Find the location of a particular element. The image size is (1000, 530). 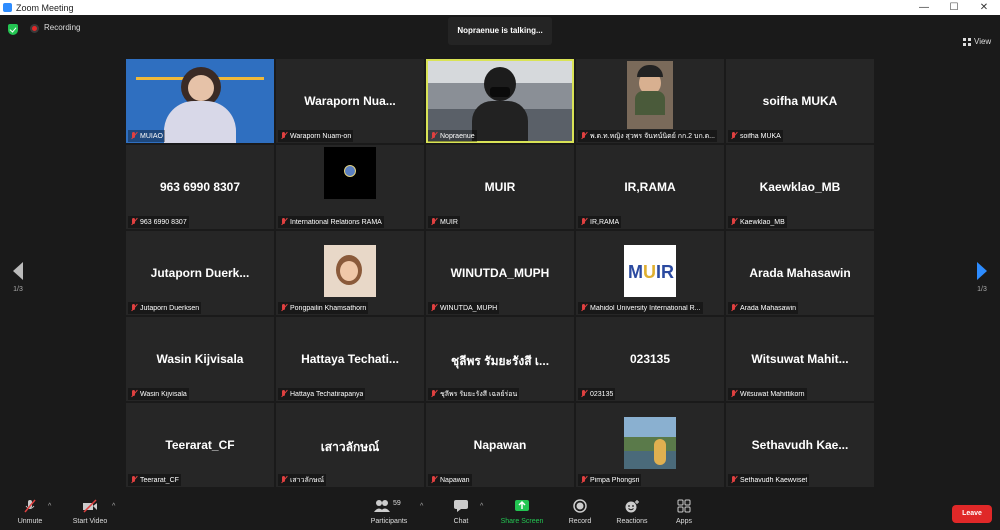

participants-options-chevron-icon: ^ is located at coordinates (421, 506).